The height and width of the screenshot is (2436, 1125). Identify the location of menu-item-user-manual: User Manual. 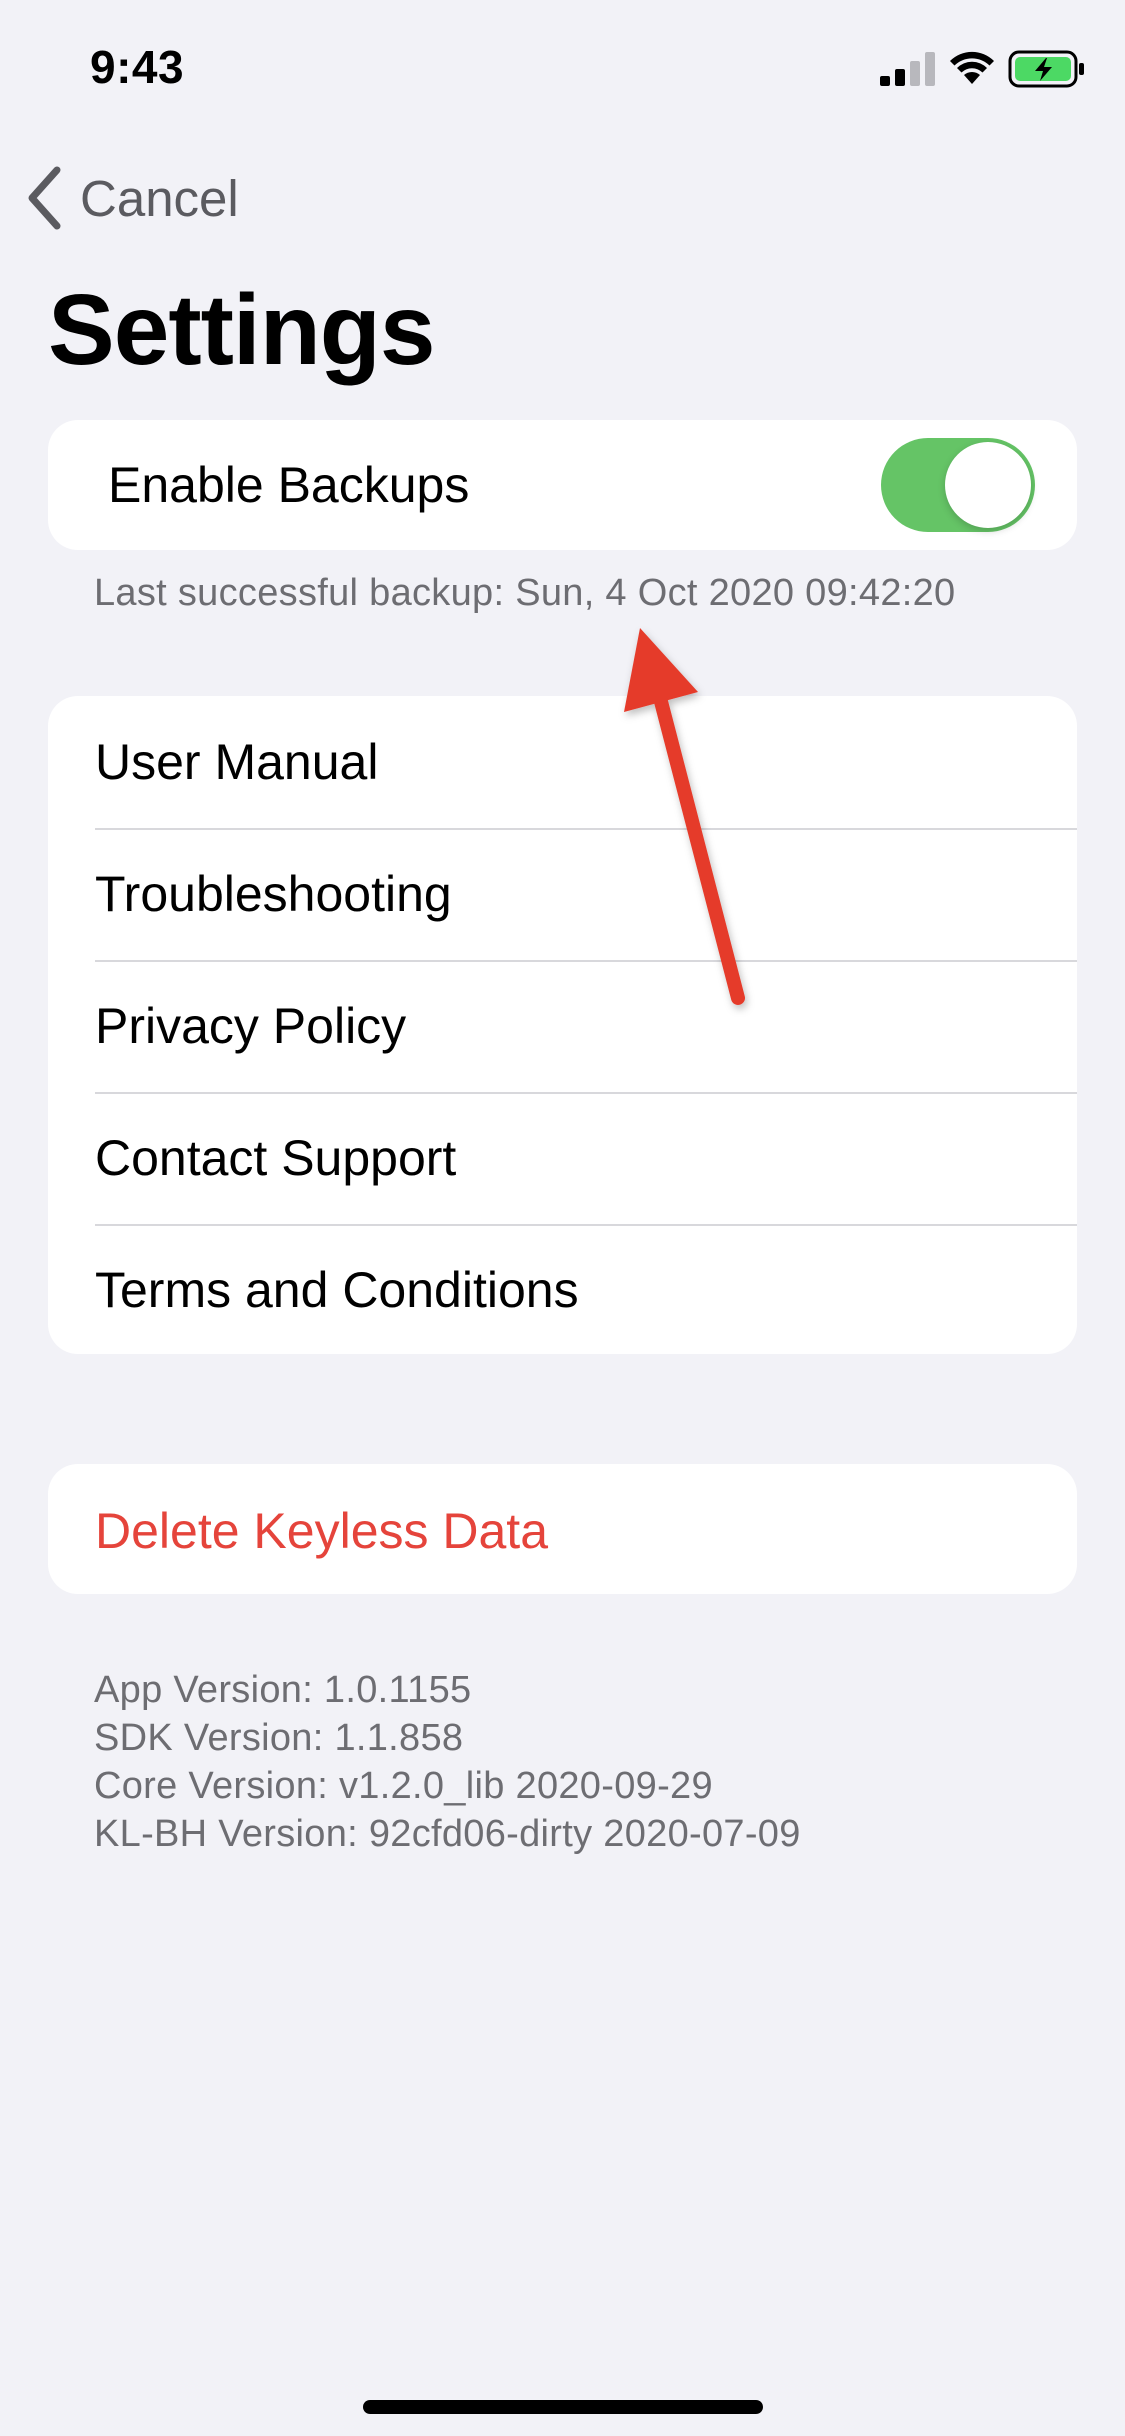
(562, 762).